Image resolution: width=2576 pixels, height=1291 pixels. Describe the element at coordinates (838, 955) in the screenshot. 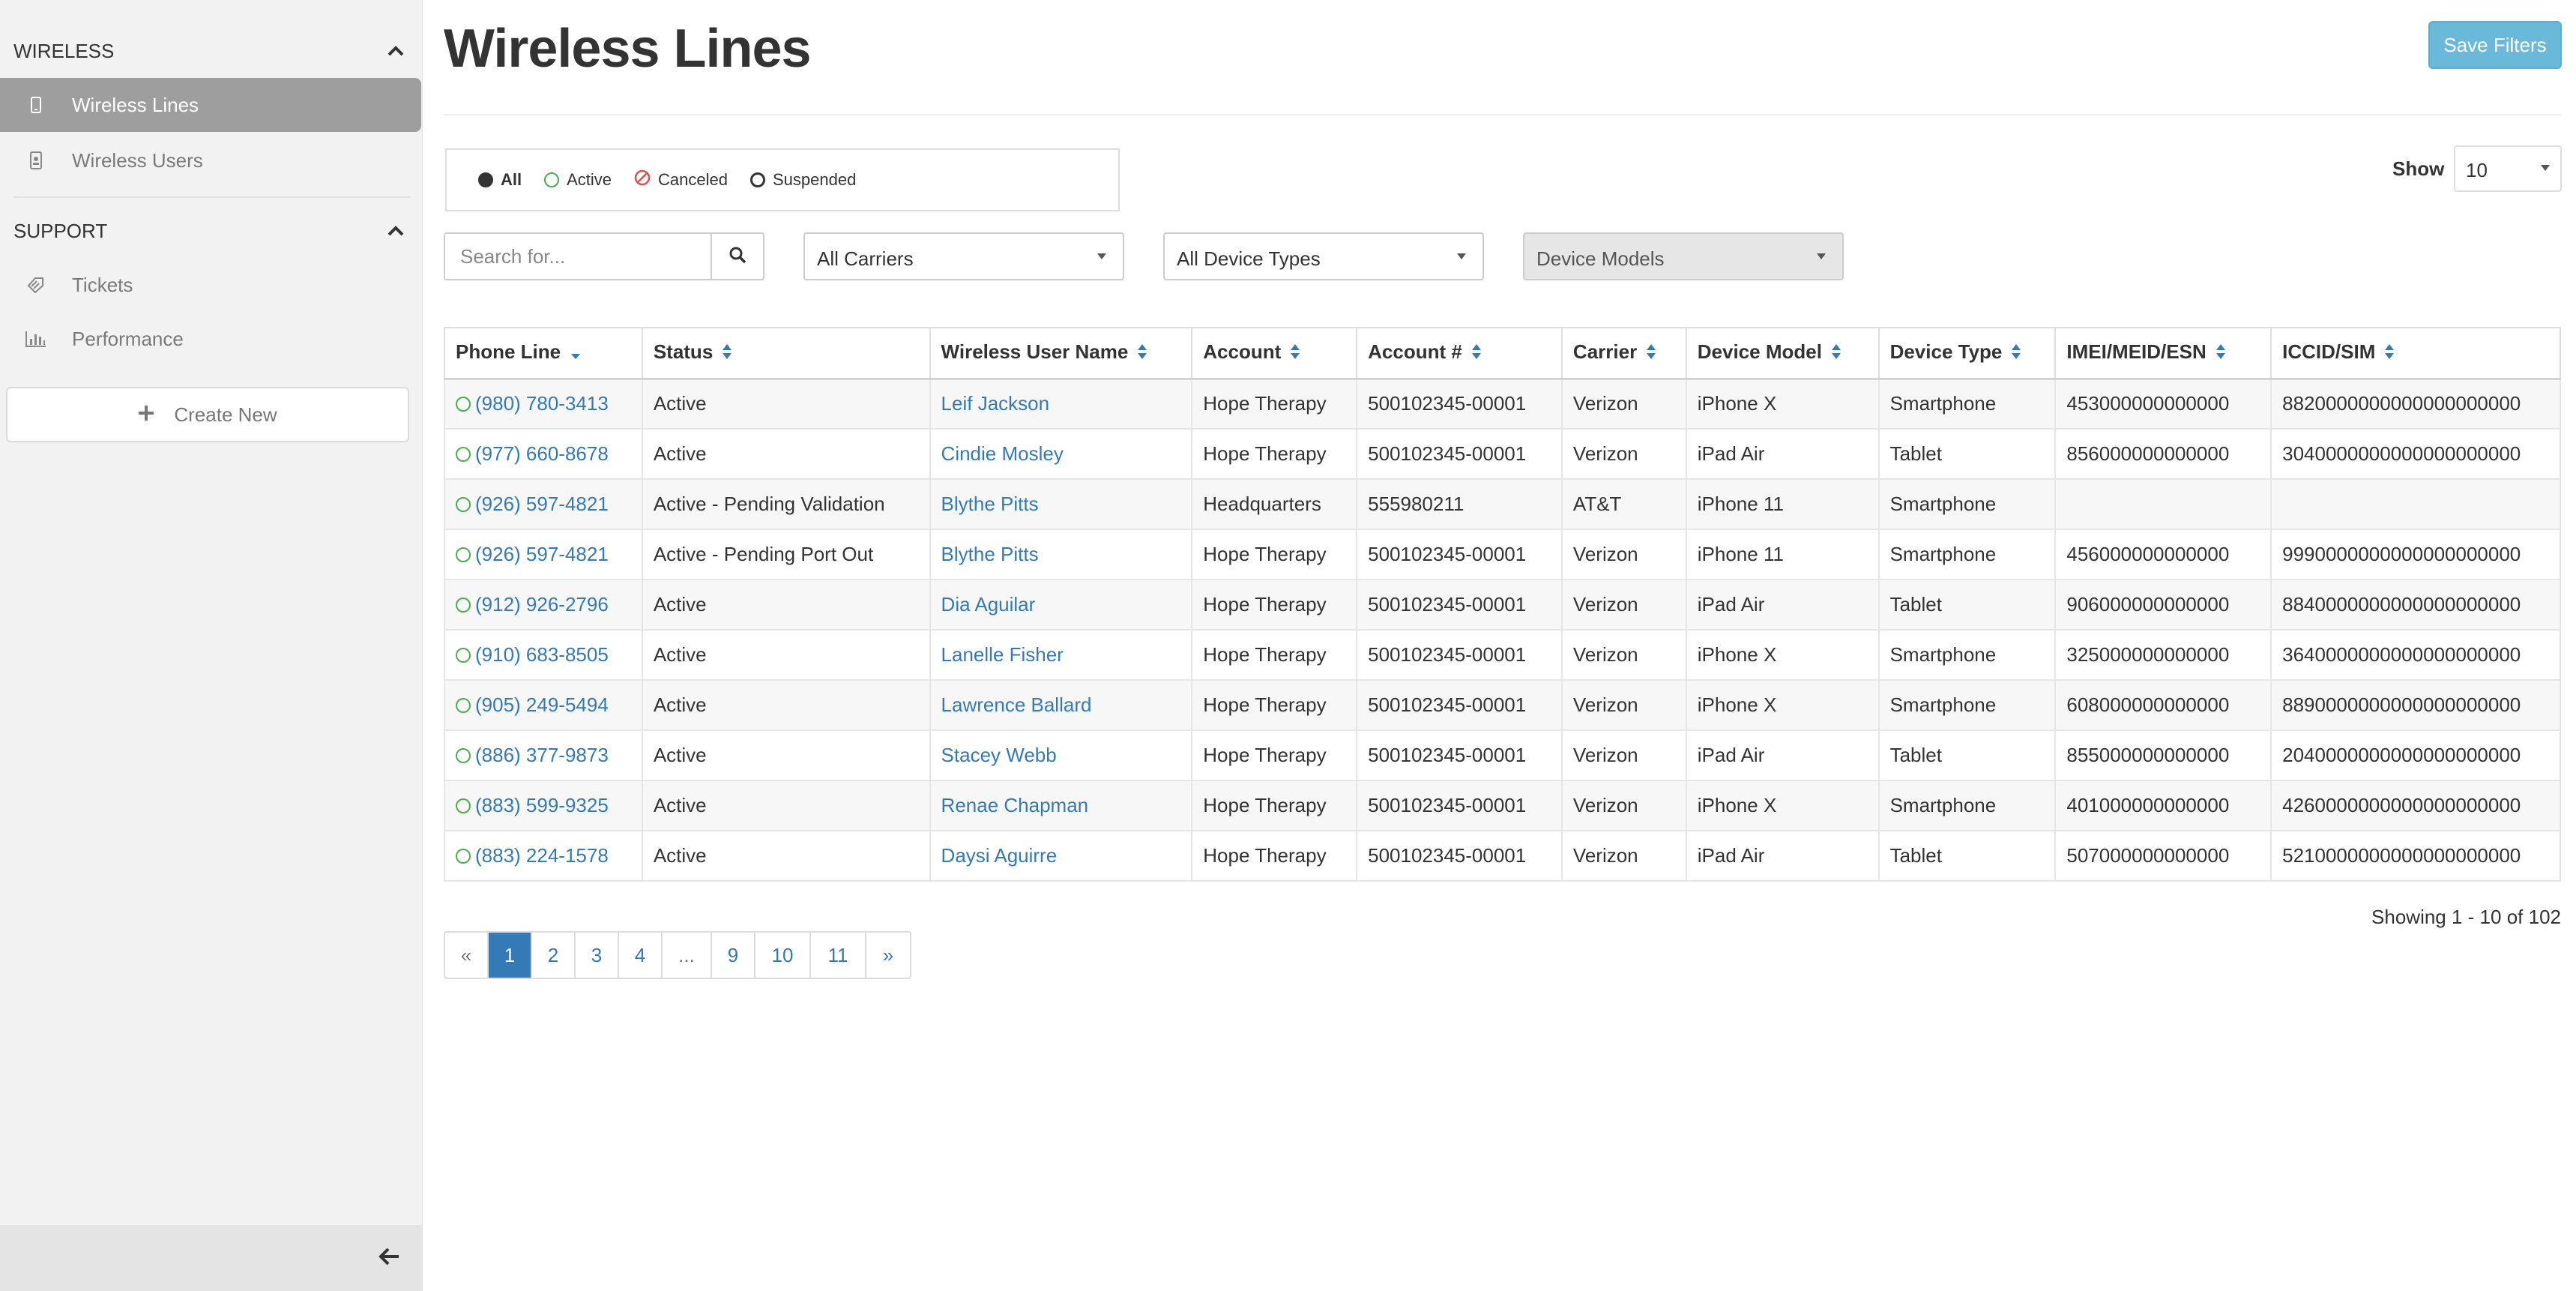

I see `page-button-11: 11` at that location.